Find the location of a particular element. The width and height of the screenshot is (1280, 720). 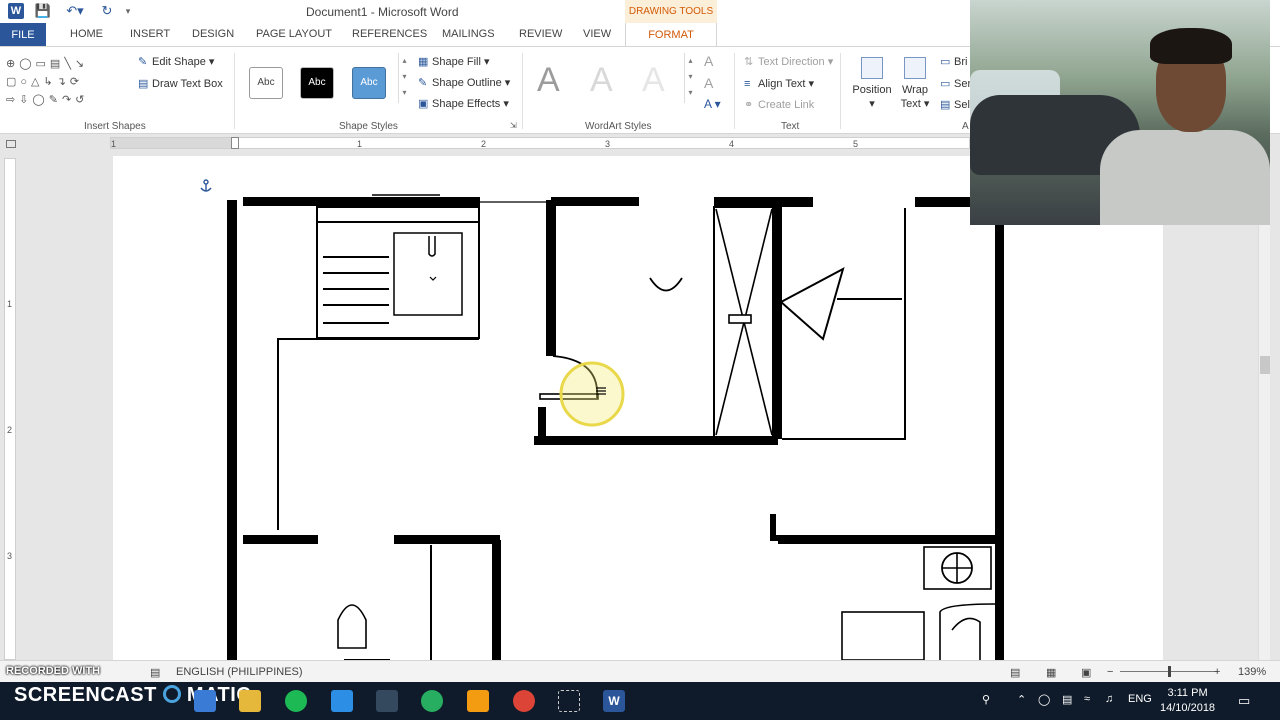

text-direction-button: ⇅ Text Direction ▾ is located at coordinates (788, 61).